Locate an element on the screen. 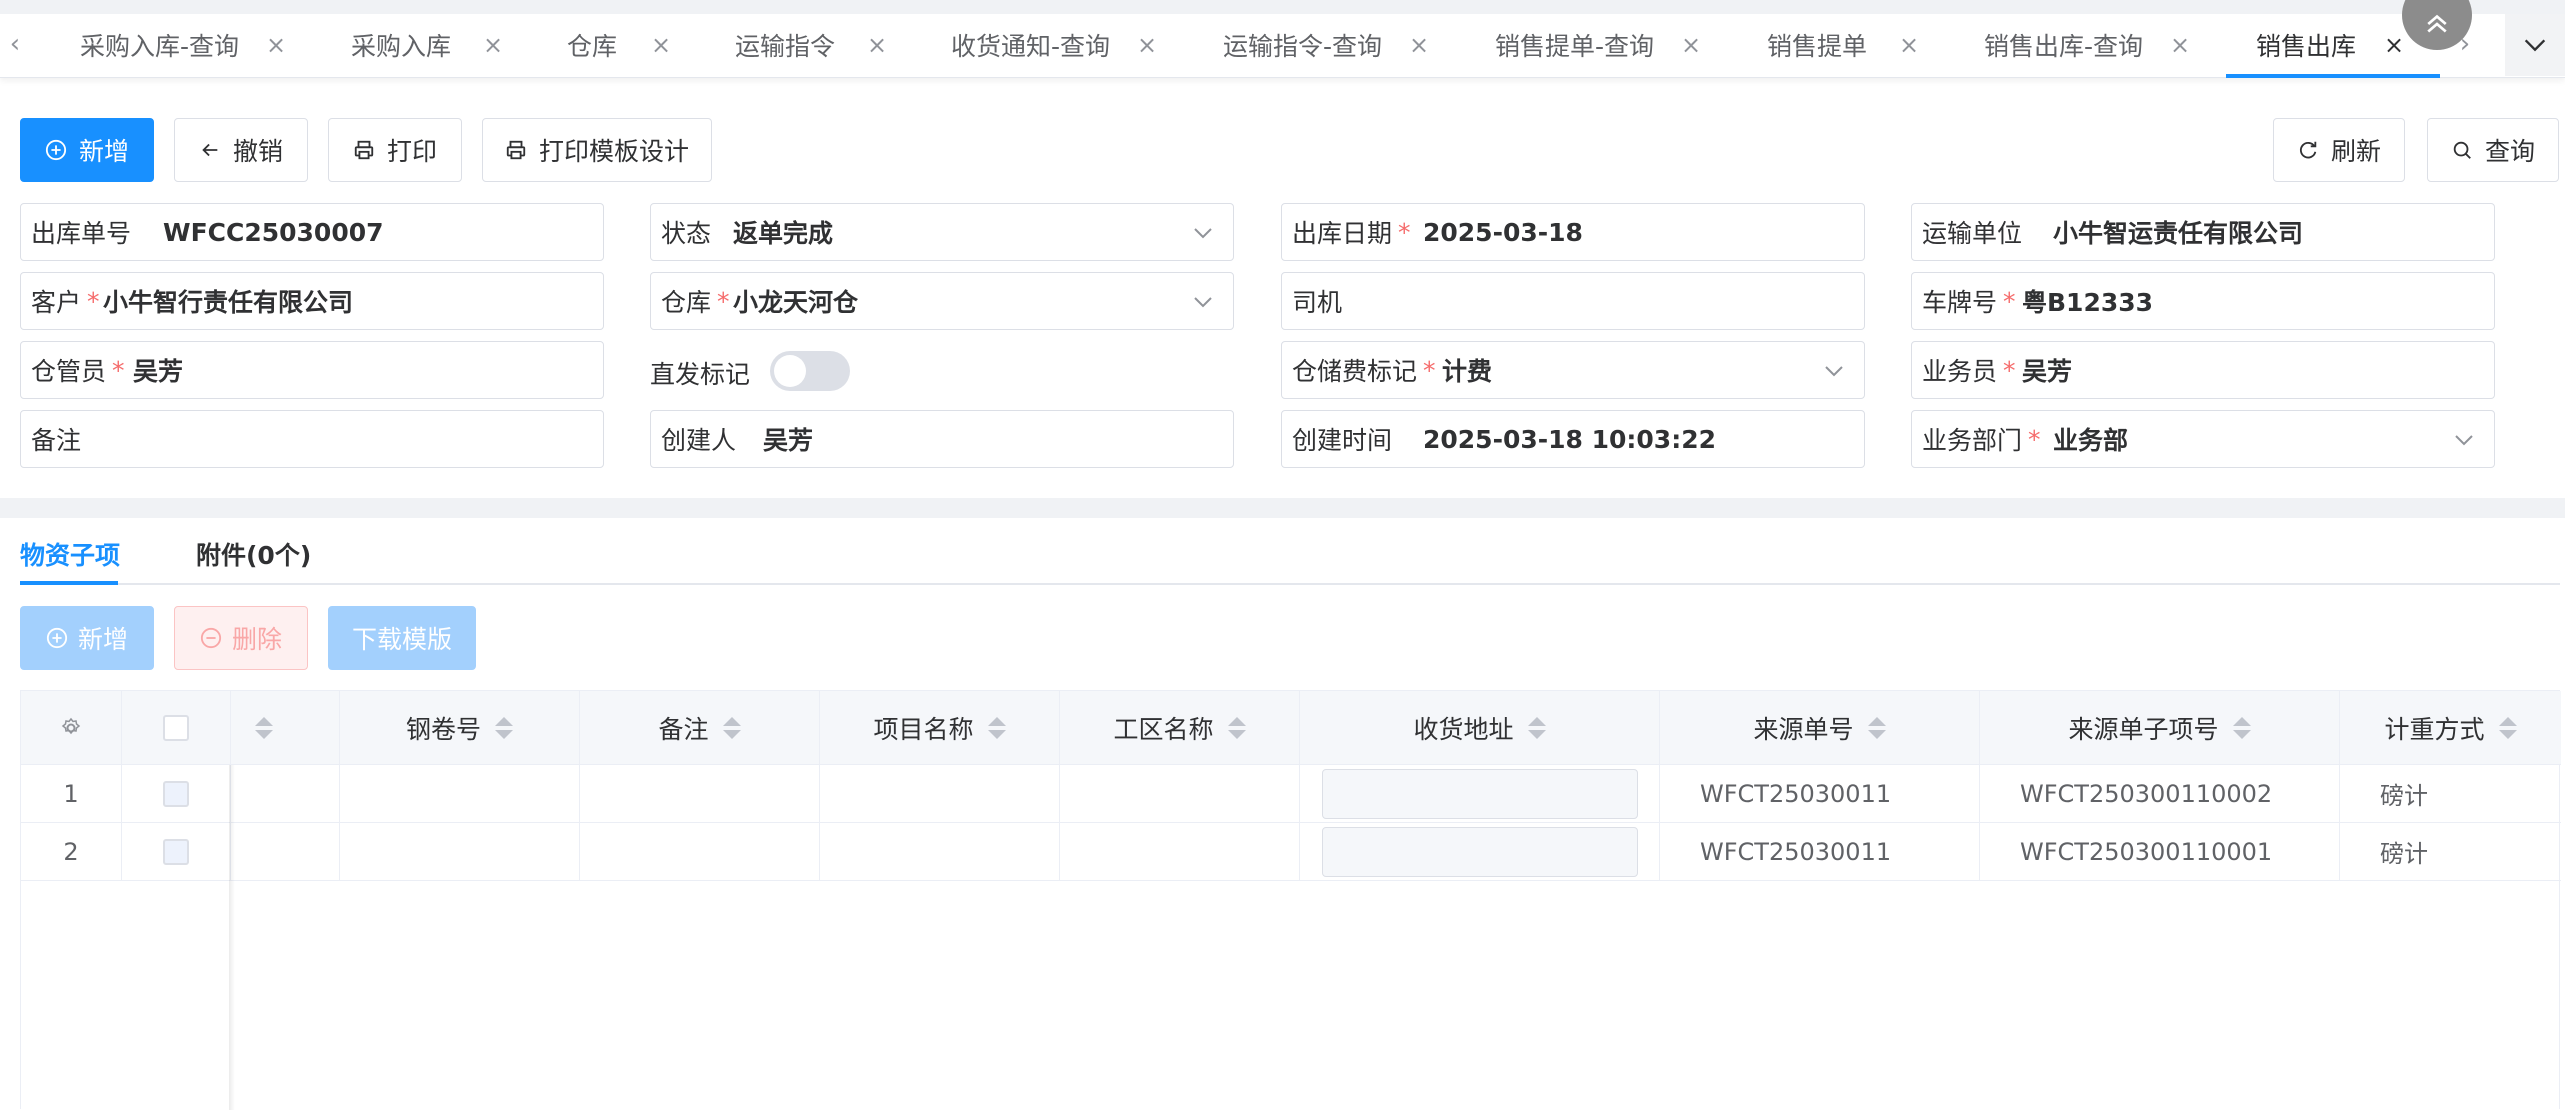 This screenshot has height=1110, width=2565. tab-attachments: 附件(0个) is located at coordinates (253, 554).